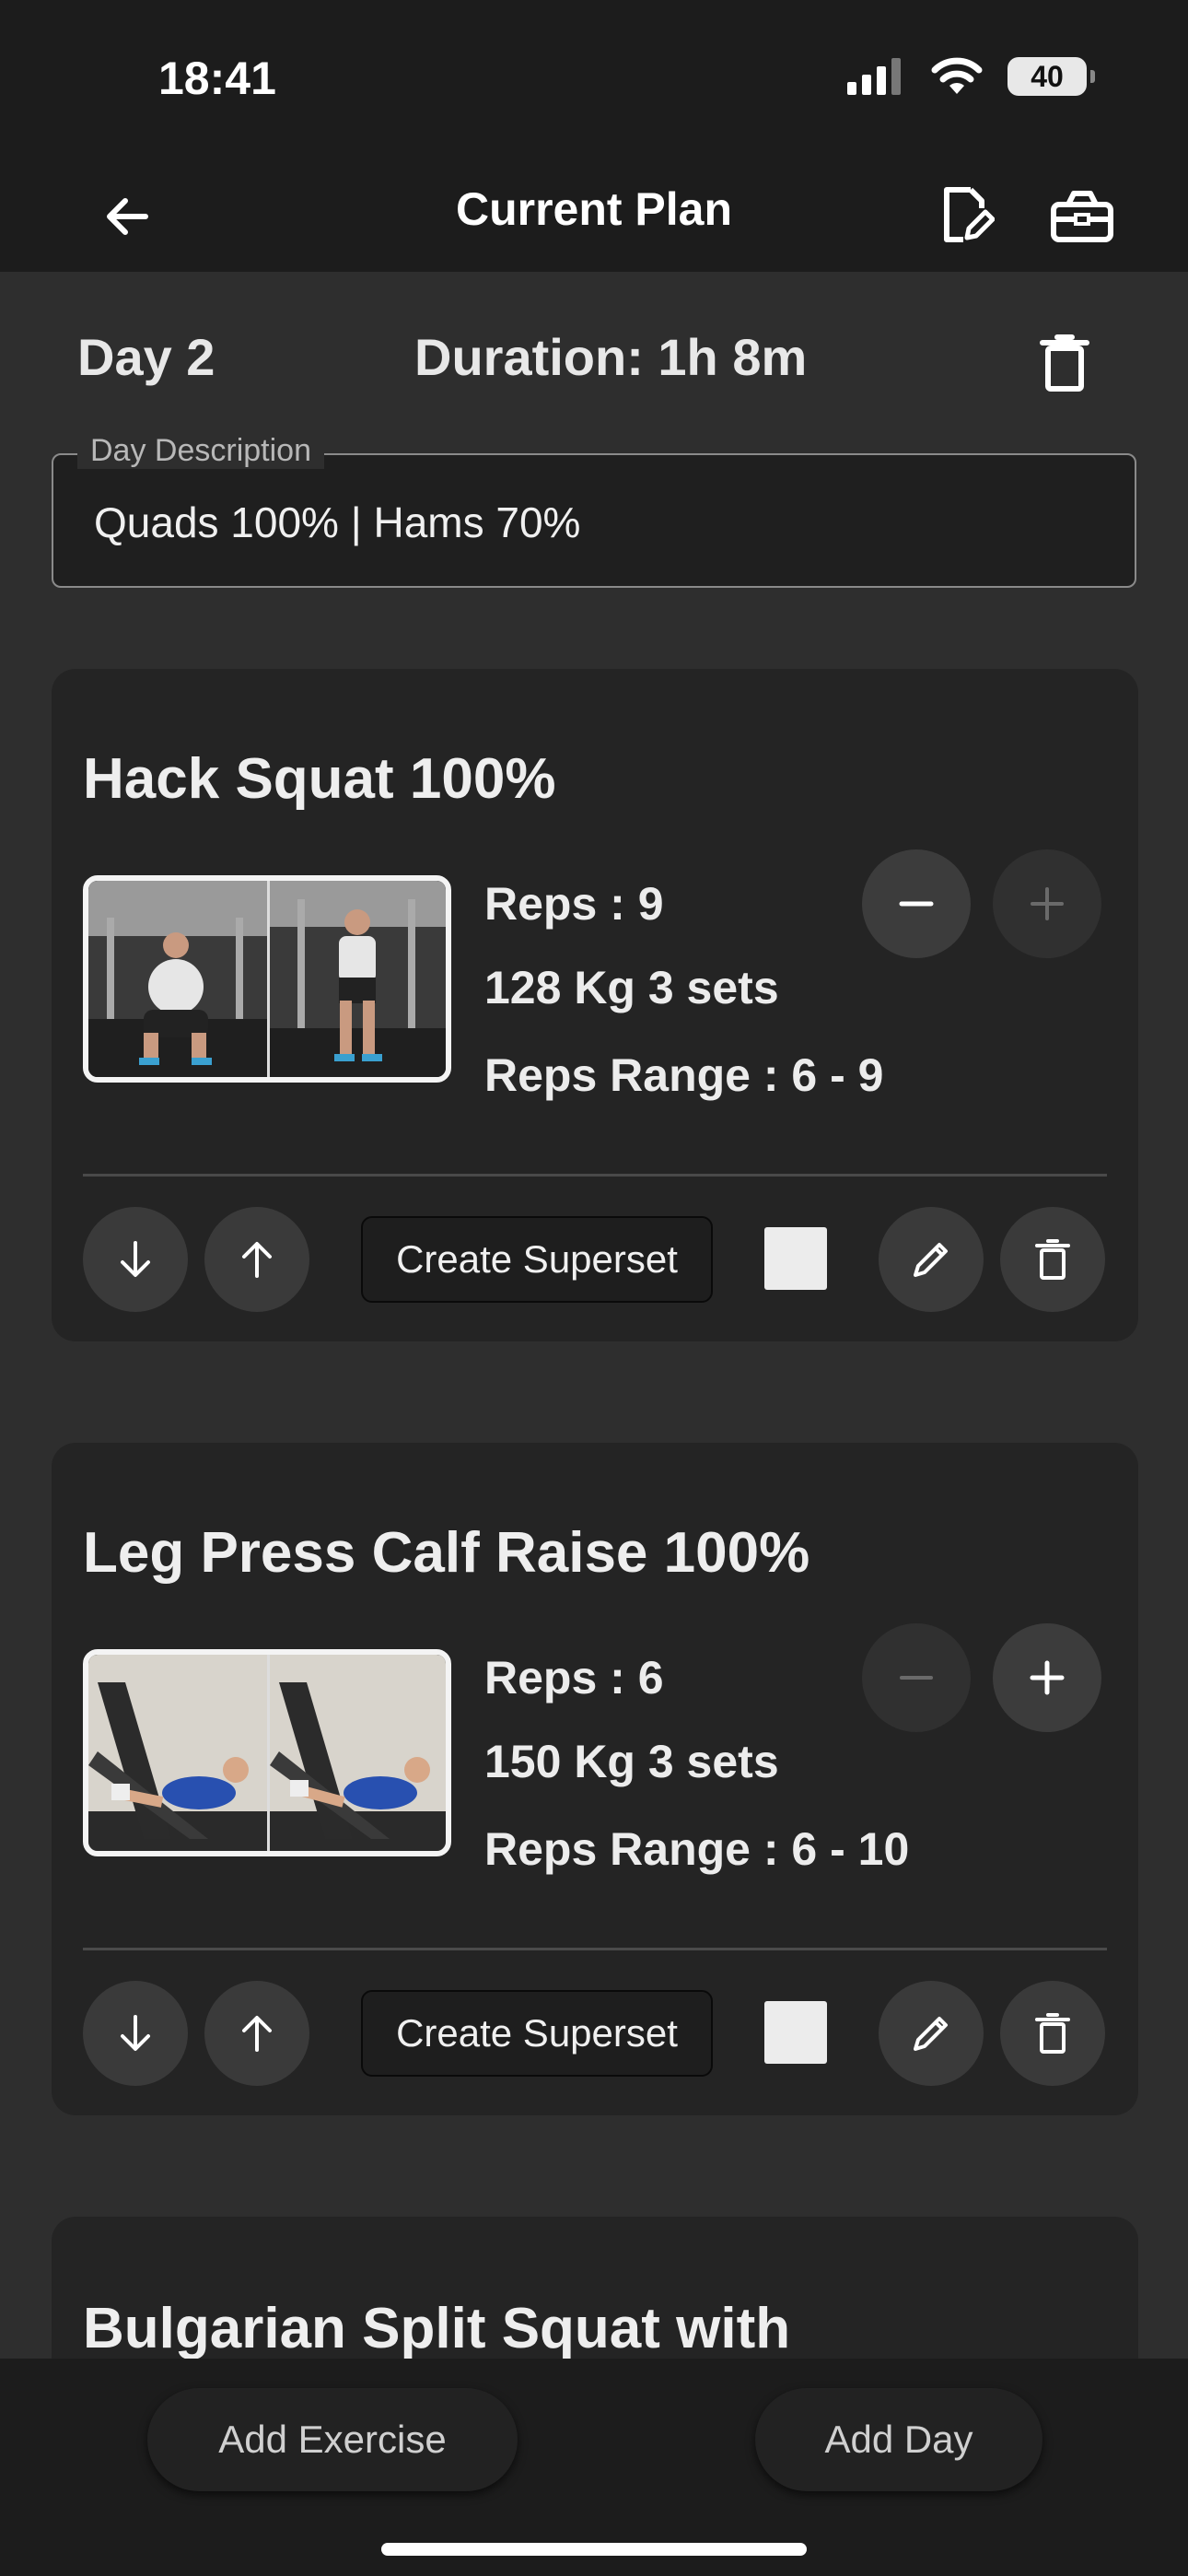  Describe the element at coordinates (337, 522) in the screenshot. I see `day-description-value: Quads 100% | Hams 70%` at that location.